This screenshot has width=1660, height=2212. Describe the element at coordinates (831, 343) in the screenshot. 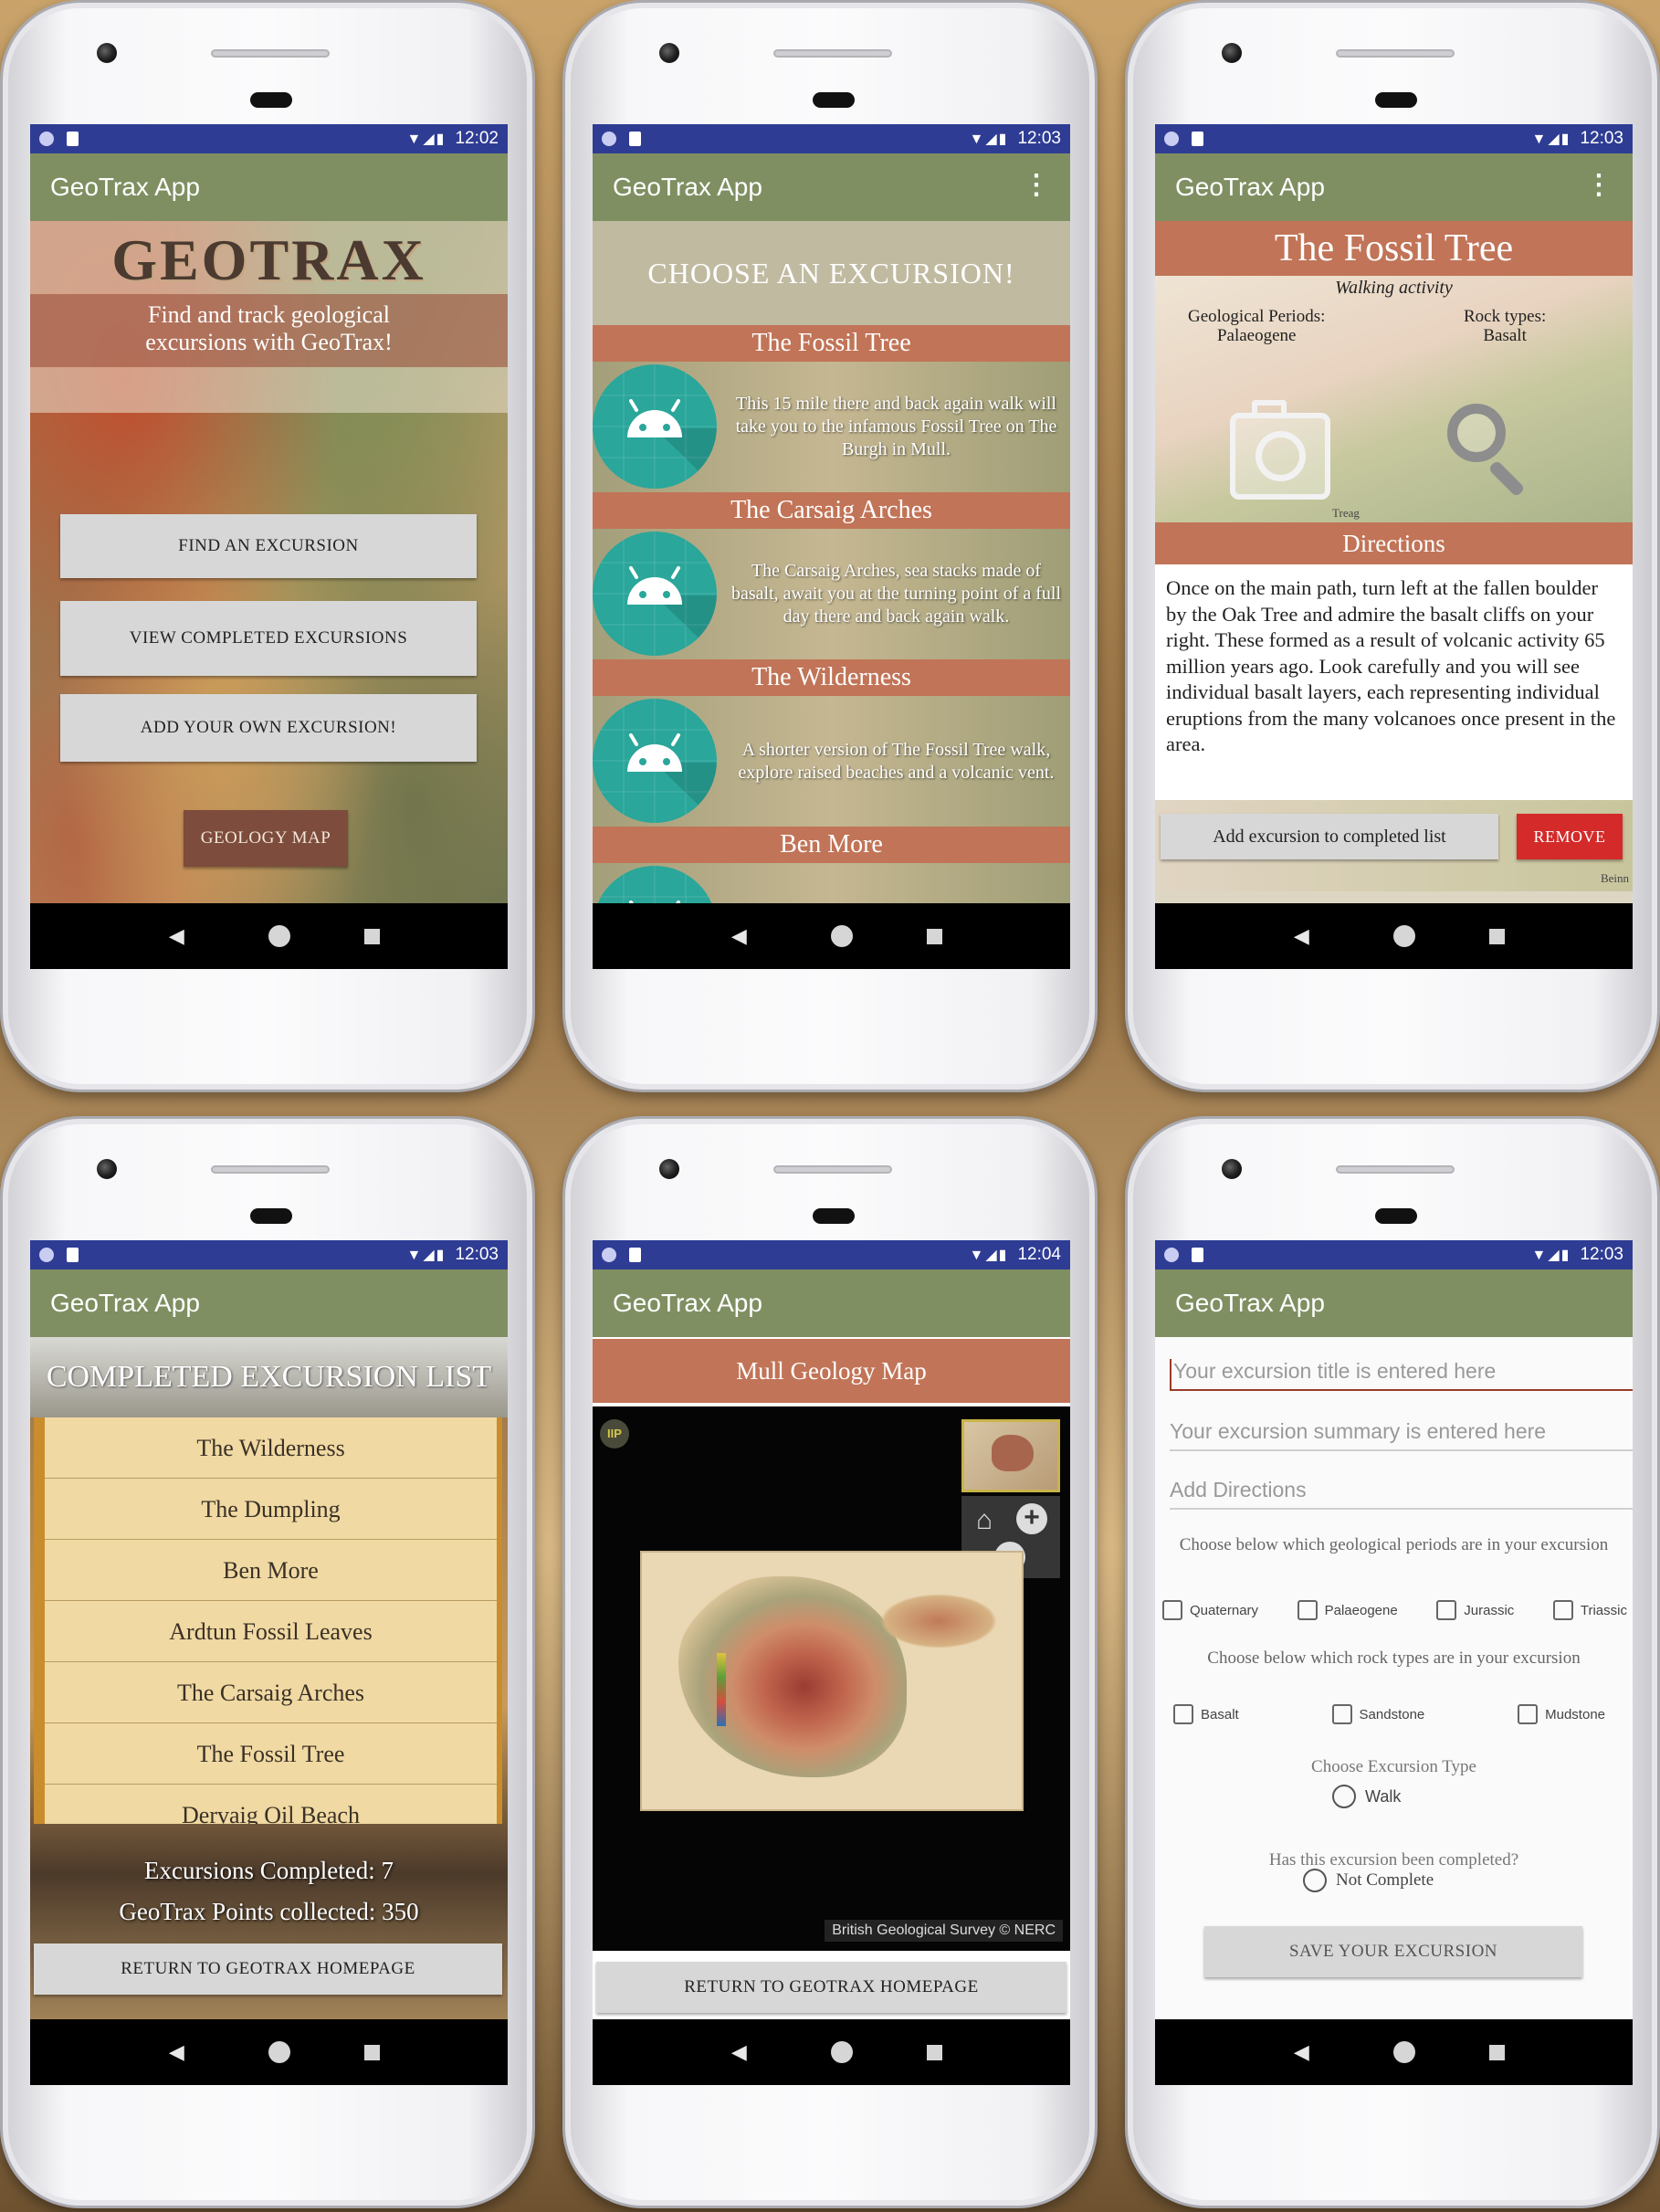

I see `excursion-title: The Fossil Tree` at that location.